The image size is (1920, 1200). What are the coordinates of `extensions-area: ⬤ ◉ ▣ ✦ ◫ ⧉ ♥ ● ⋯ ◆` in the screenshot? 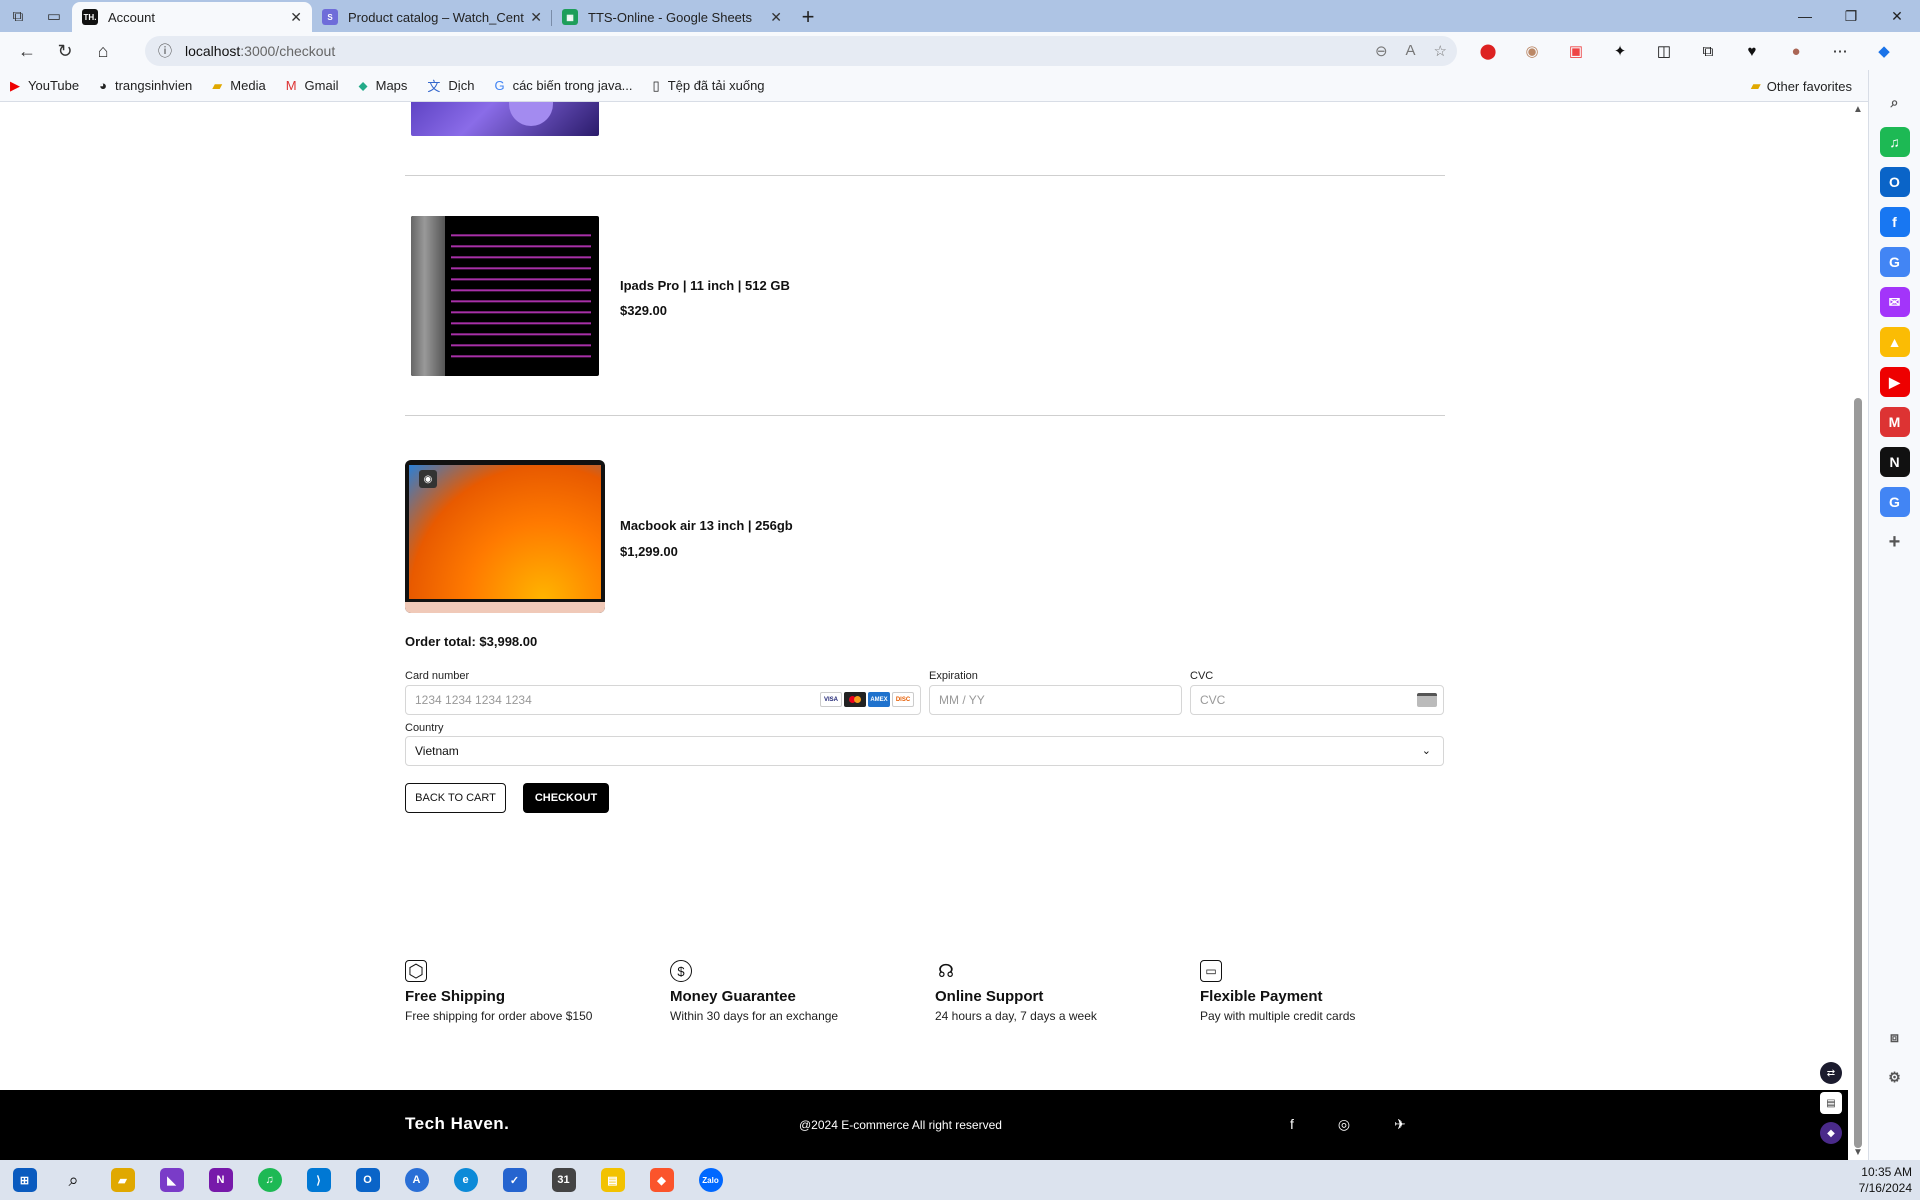 It's located at (1686, 51).